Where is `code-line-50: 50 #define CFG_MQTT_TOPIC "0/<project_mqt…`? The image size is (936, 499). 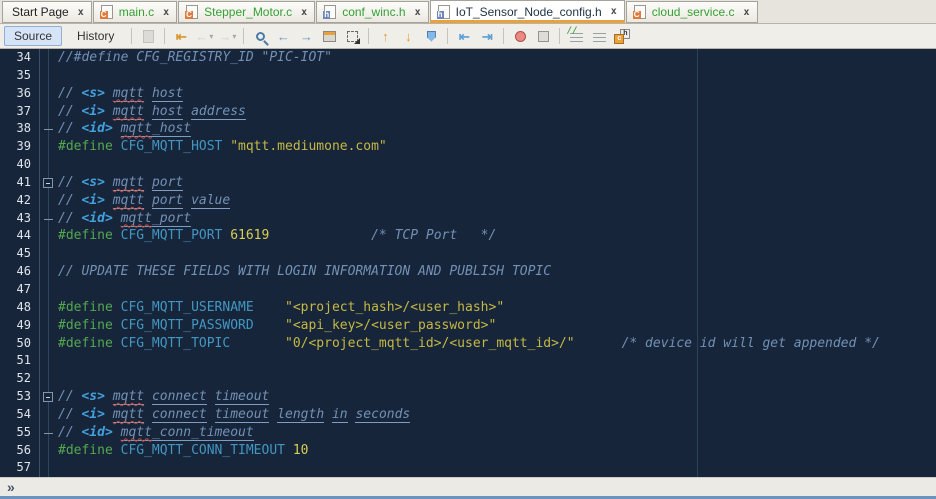 code-line-50: 50 #define CFG_MQTT_TOPIC "0/<project_mqt… is located at coordinates (468, 343).